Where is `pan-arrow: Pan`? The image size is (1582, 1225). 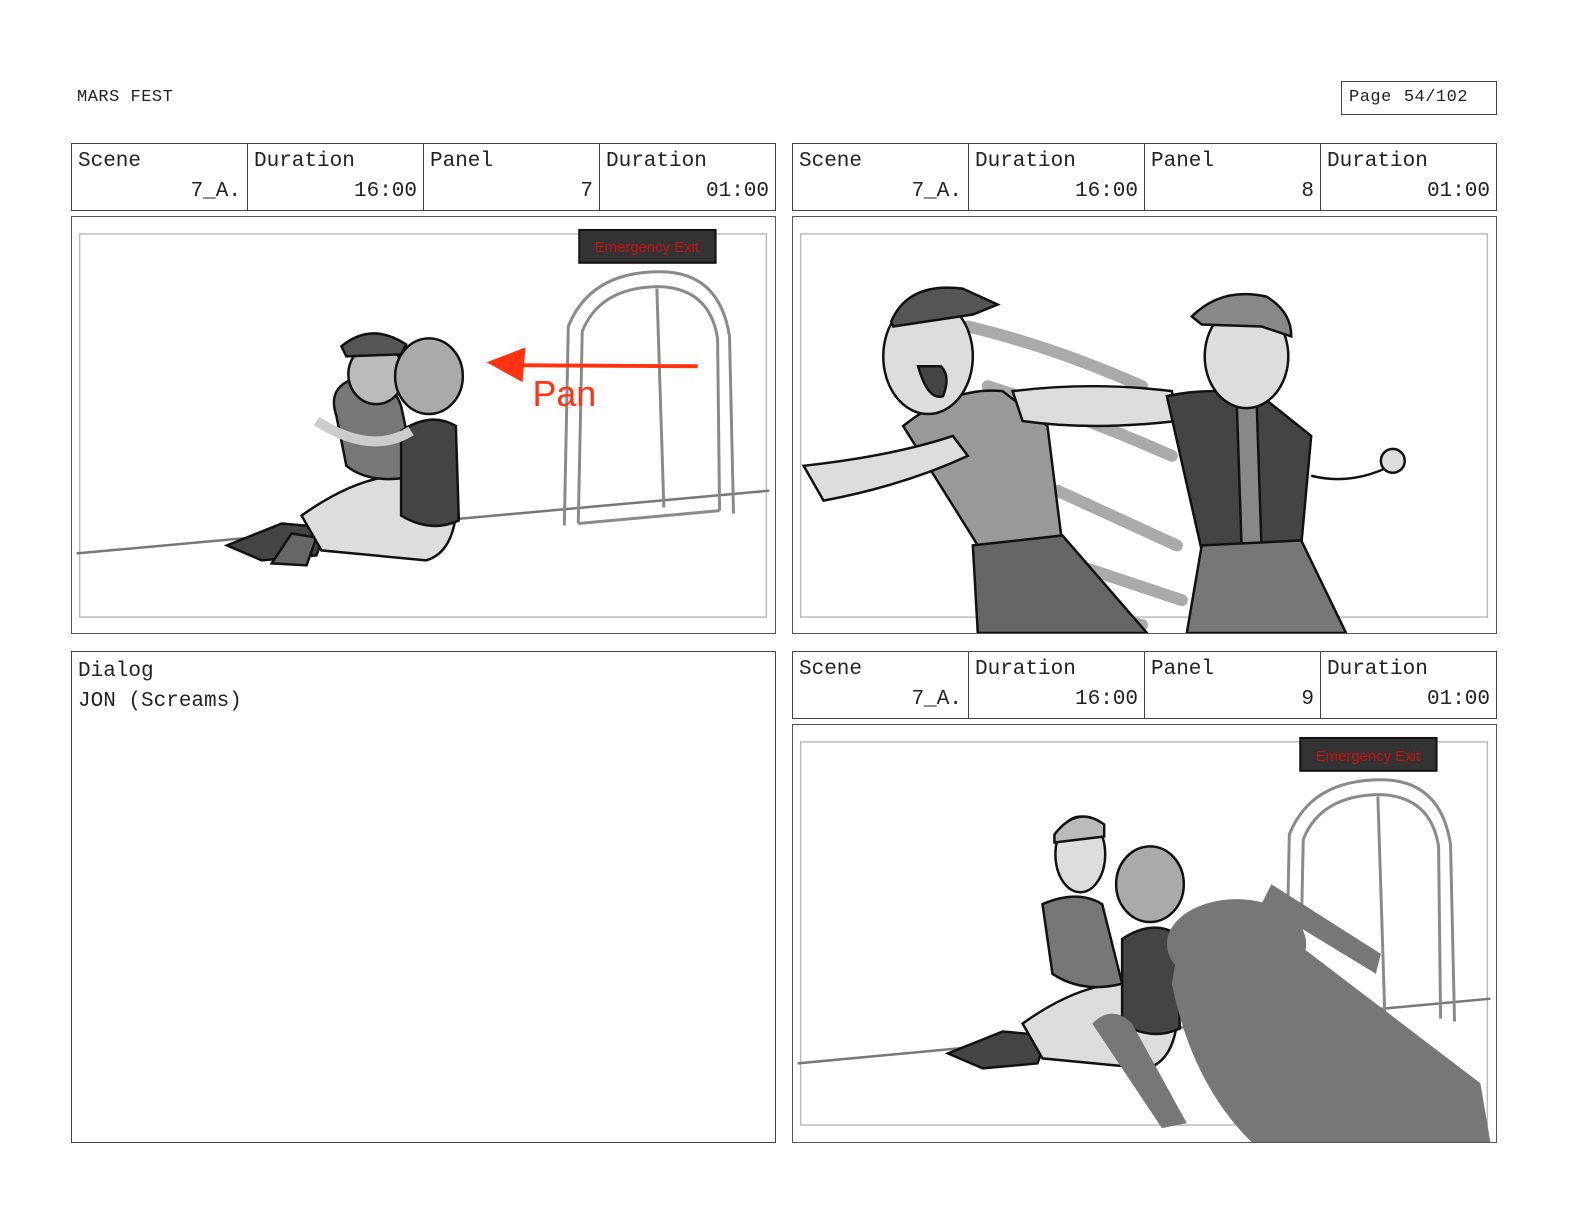 pan-arrow: Pan is located at coordinates (592, 380).